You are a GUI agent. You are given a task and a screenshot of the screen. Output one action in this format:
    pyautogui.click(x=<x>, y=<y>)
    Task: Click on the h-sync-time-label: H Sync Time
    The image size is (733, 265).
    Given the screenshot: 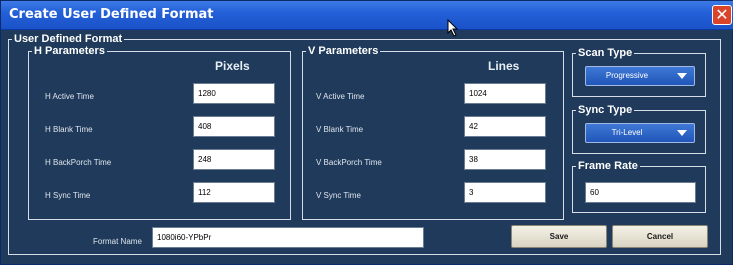 What is the action you would take?
    pyautogui.click(x=68, y=195)
    